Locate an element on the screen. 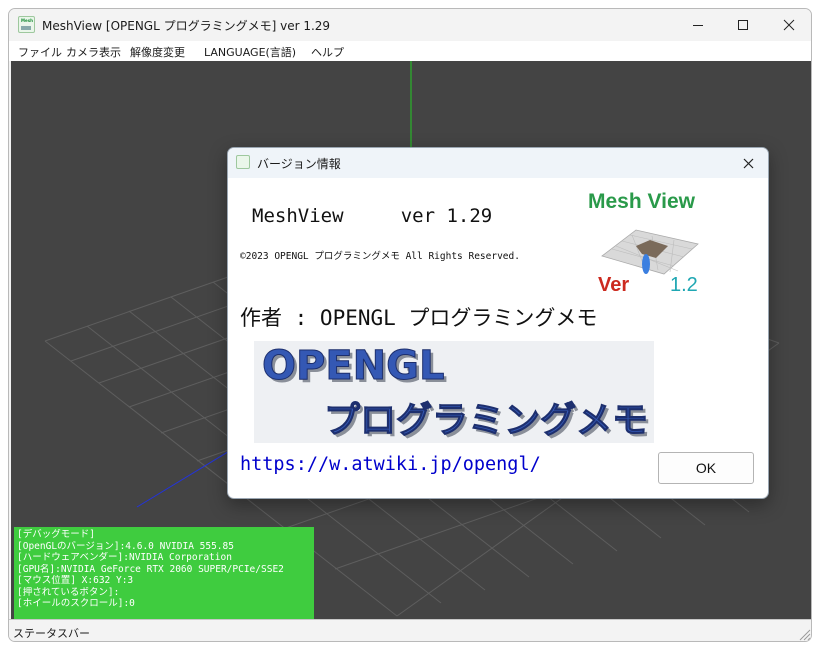 This screenshot has height=650, width=819. menu-bar: ファイル カメラ表示 解像度変更 LANGUAGE(言語) ヘルプ is located at coordinates (410, 51).